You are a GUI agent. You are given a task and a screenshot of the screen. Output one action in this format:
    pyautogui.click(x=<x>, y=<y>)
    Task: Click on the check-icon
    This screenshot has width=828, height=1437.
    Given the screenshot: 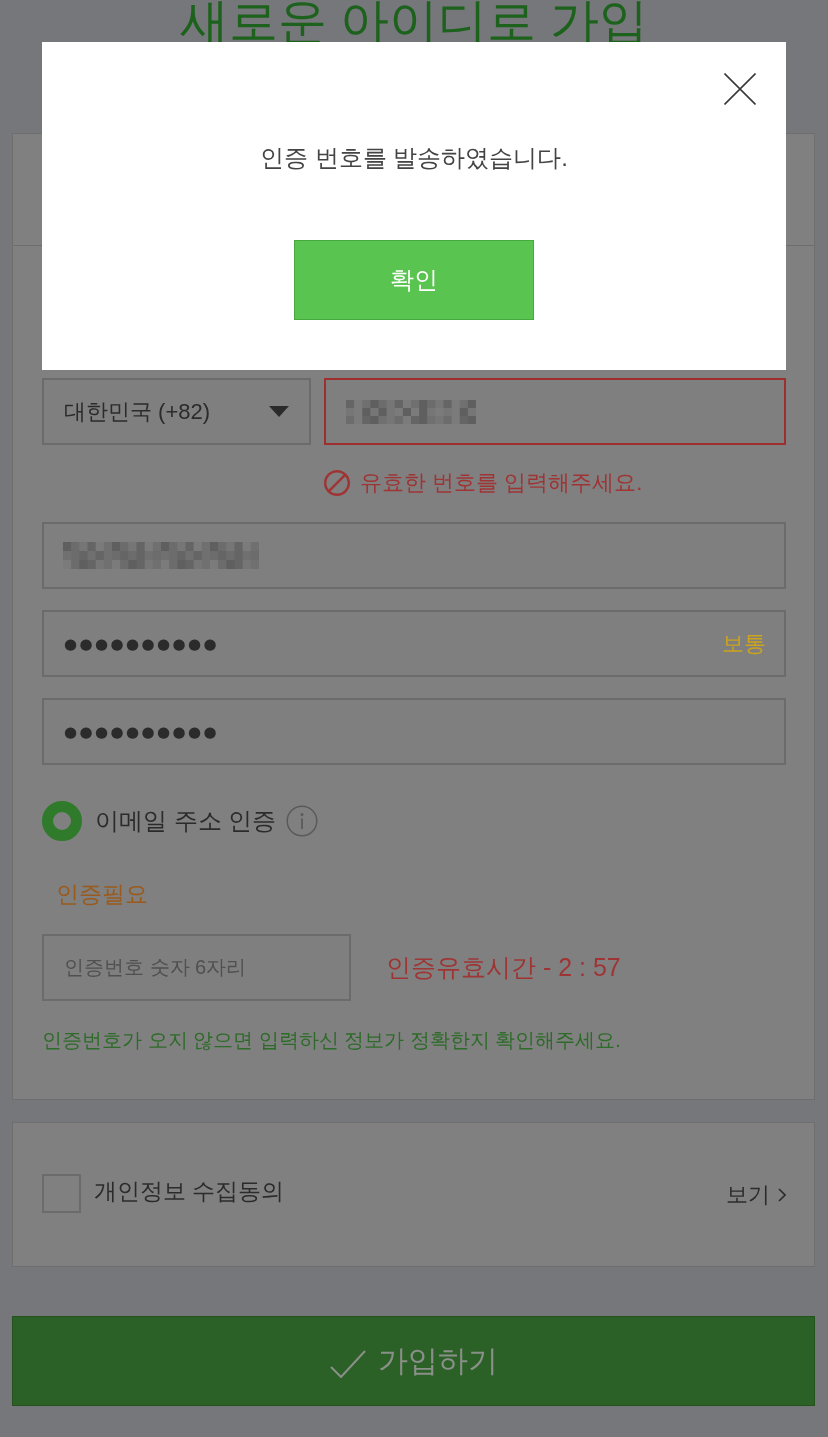 What is the action you would take?
    pyautogui.click(x=347, y=1364)
    